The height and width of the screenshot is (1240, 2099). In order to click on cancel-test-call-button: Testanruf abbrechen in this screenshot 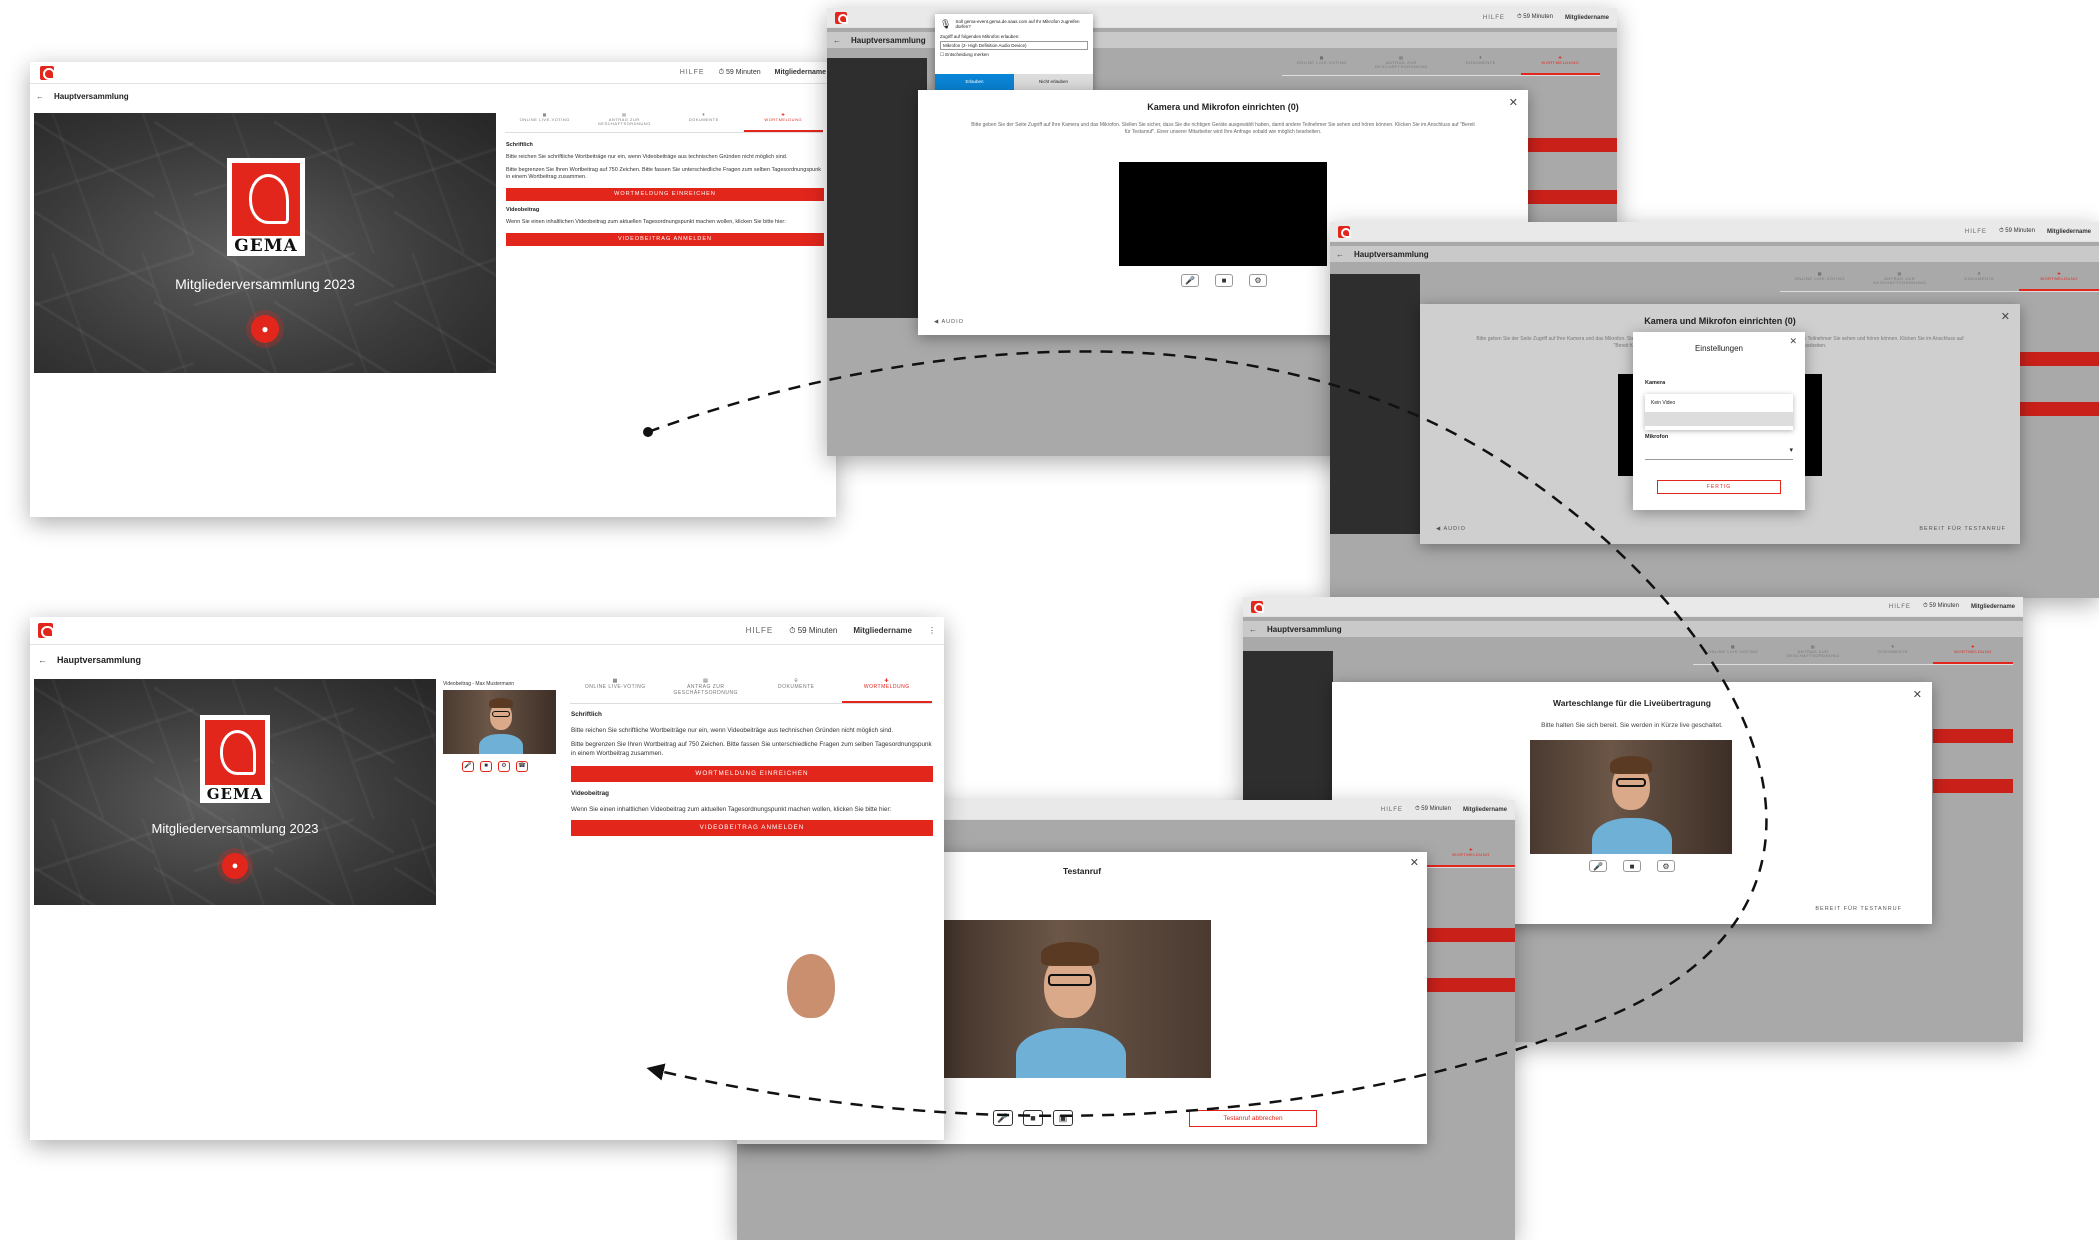, I will do `click(1253, 1118)`.